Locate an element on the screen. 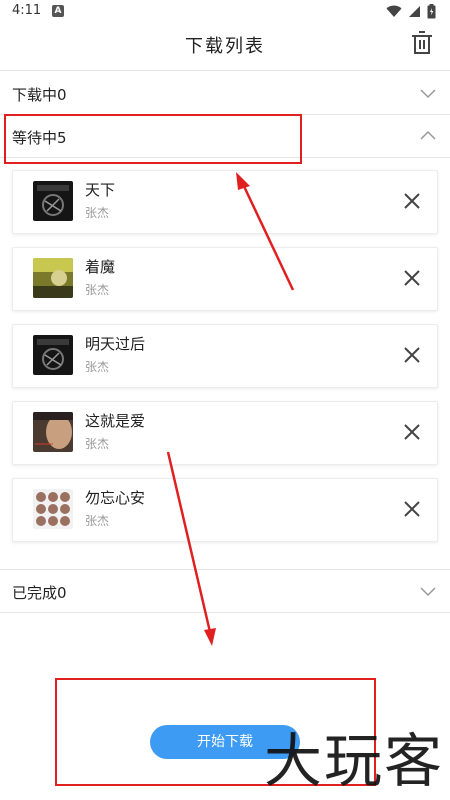 The width and height of the screenshot is (450, 800). status-time: 4:11 is located at coordinates (27, 10).